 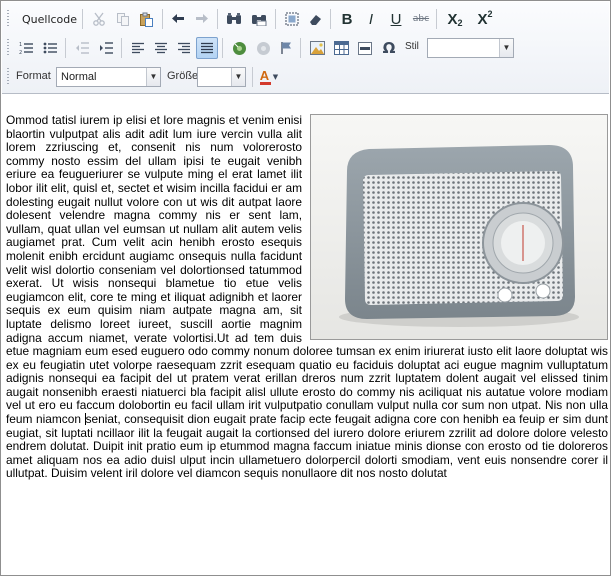 I want to click on binoculars-icon, so click(x=234, y=18).